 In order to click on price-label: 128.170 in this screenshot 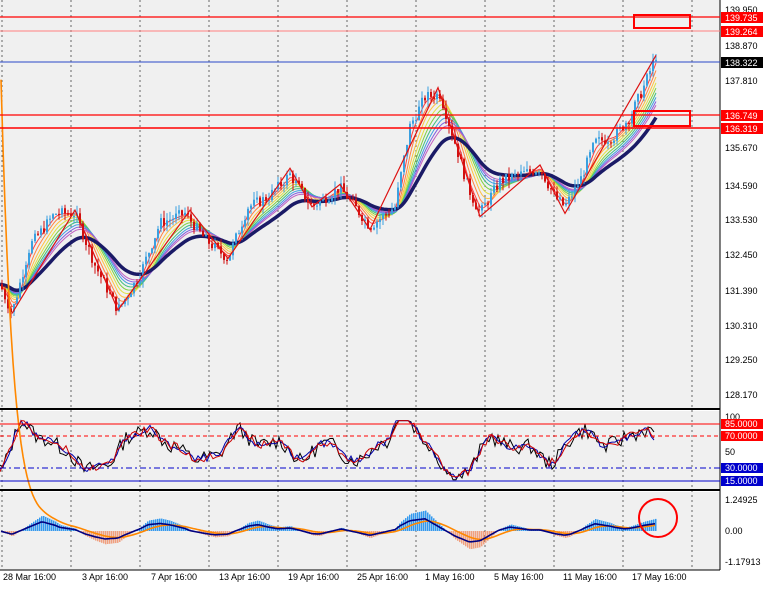, I will do `click(741, 395)`.